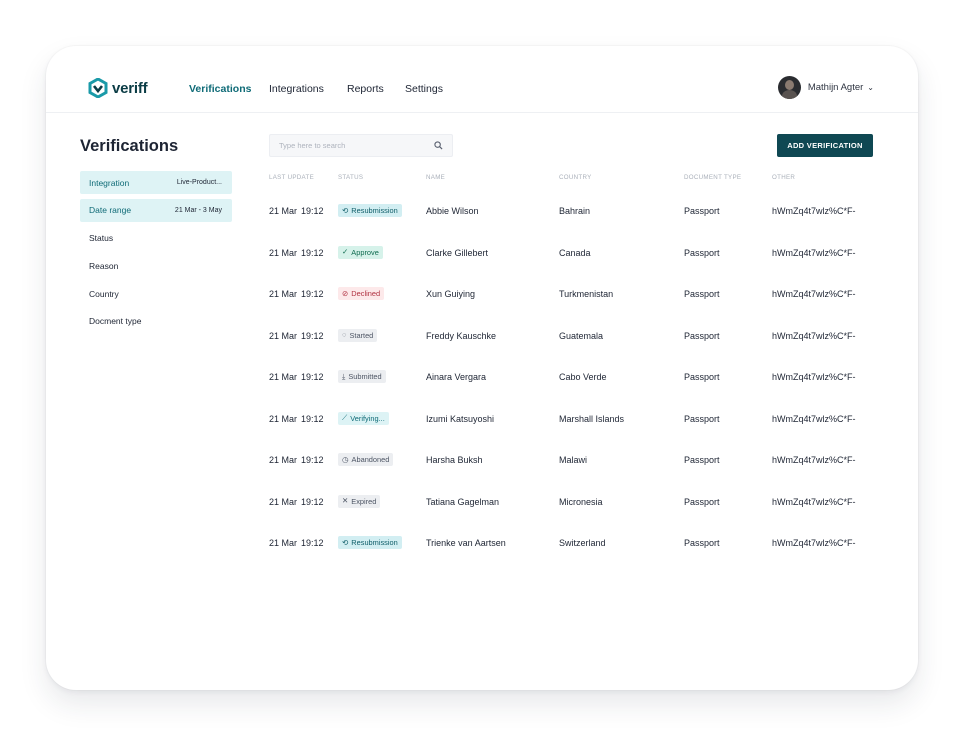 This screenshot has width=960, height=733. I want to click on nav-reports: Reports, so click(365, 89).